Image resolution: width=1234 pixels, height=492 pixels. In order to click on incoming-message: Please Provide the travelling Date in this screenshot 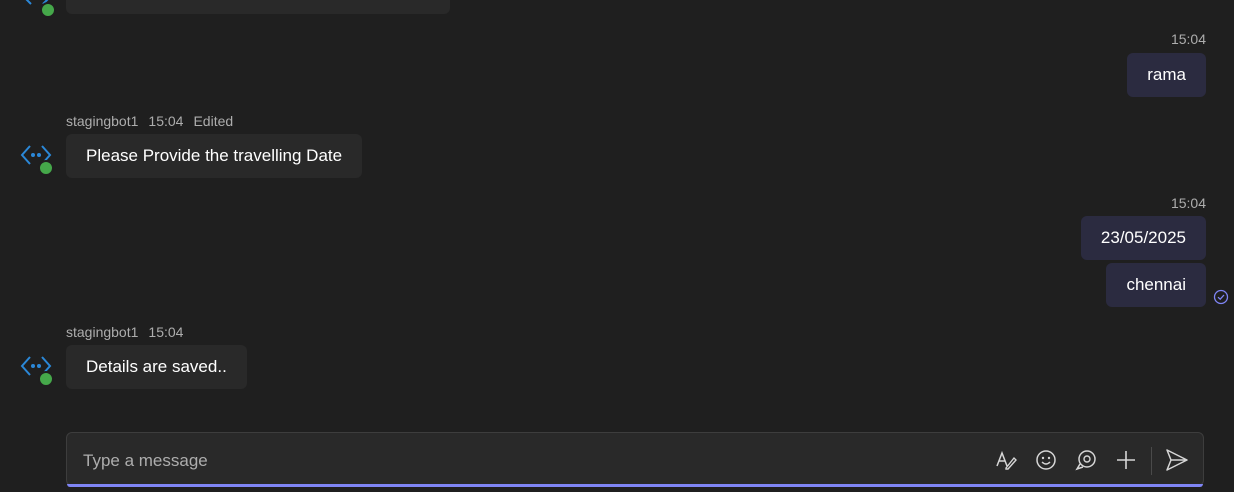, I will do `click(214, 156)`.